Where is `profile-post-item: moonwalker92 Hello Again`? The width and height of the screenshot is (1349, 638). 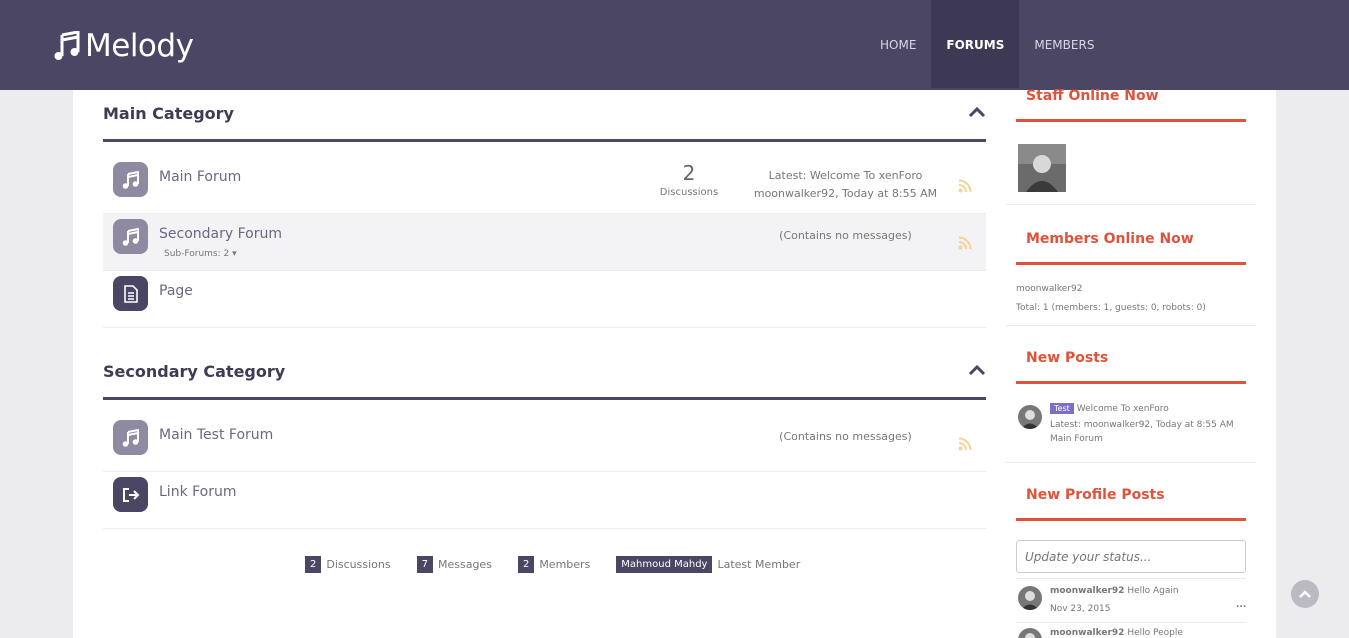 profile-post-item: moonwalker92 Hello Again is located at coordinates (1114, 591).